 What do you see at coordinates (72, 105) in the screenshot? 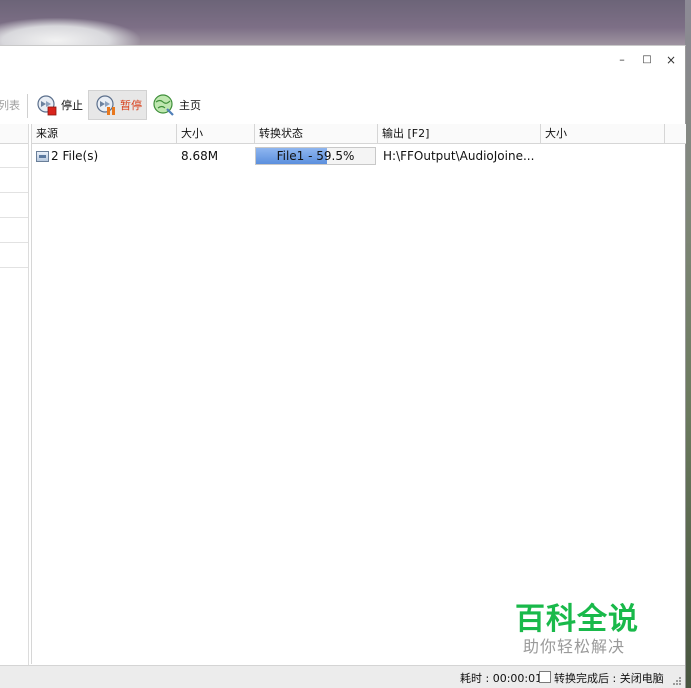
I see `stop-label: 停止` at bounding box center [72, 105].